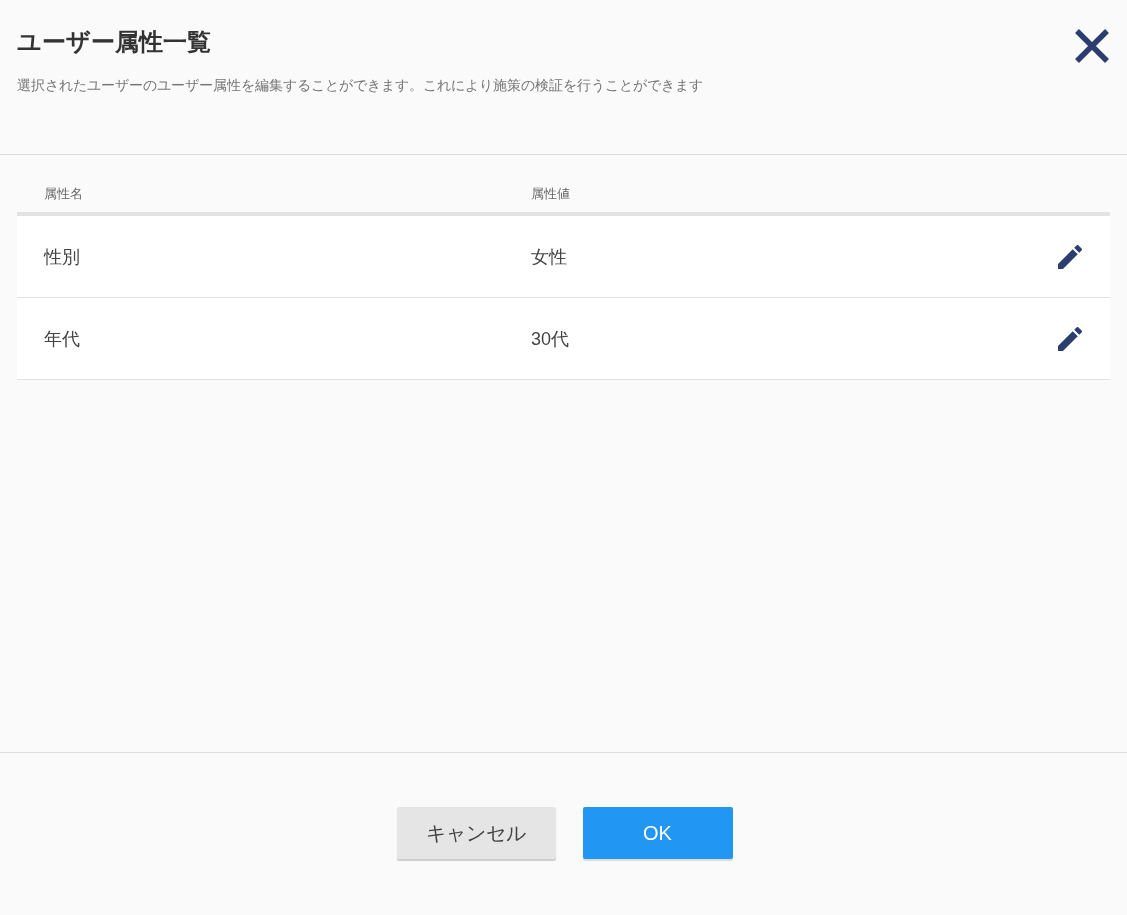 This screenshot has width=1127, height=915. I want to click on column-header: 属性名, so click(63, 194).